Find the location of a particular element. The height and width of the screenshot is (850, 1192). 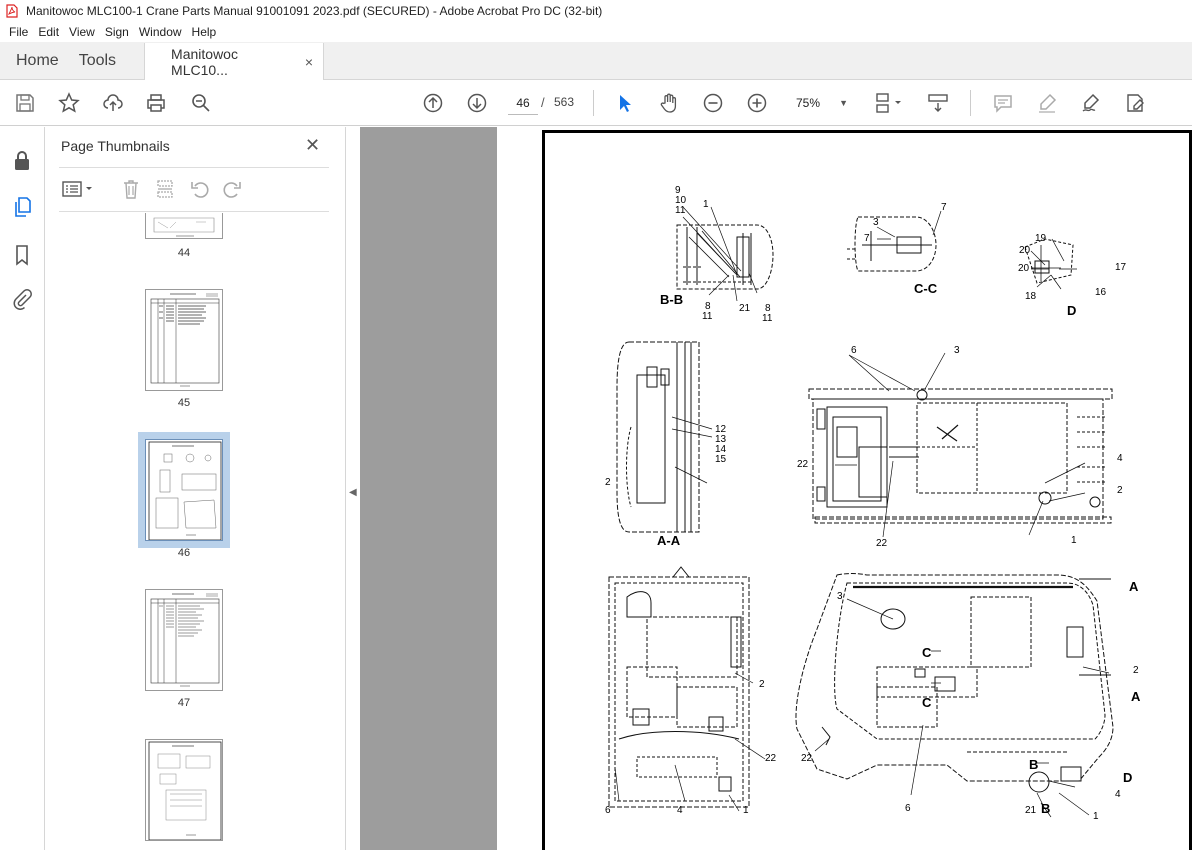

collapse-left-icon: ◀ is located at coordinates (353, 492).